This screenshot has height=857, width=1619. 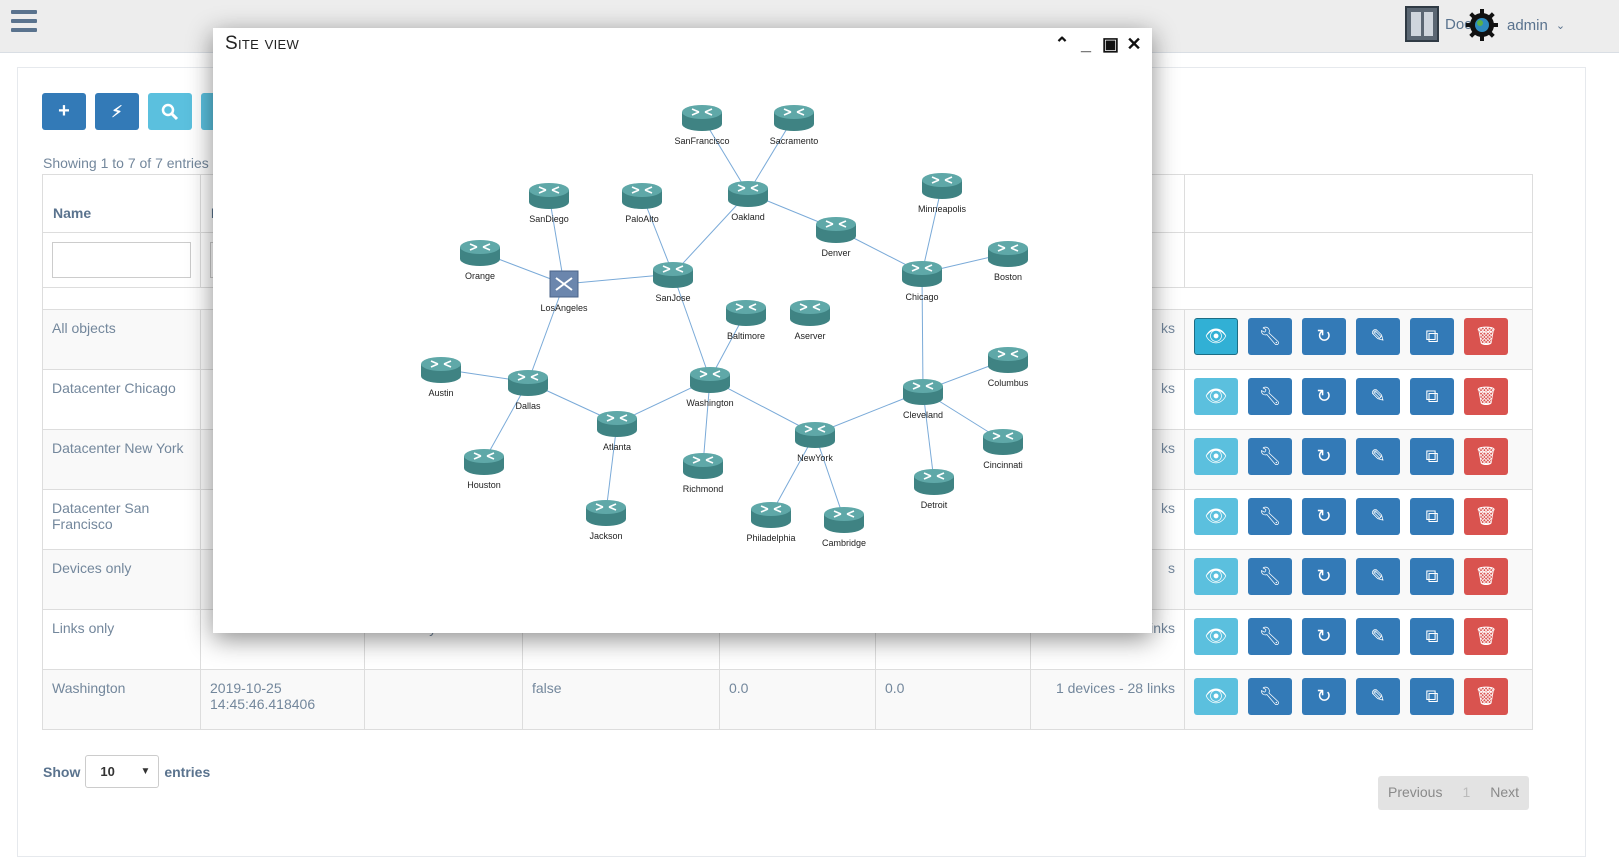 I want to click on node-Jackson, so click(x=606, y=513).